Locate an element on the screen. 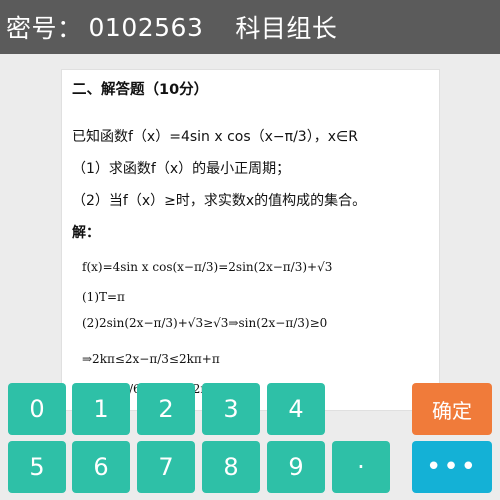 This screenshot has height=500, width=500. solution-label: 解： is located at coordinates (86, 233).